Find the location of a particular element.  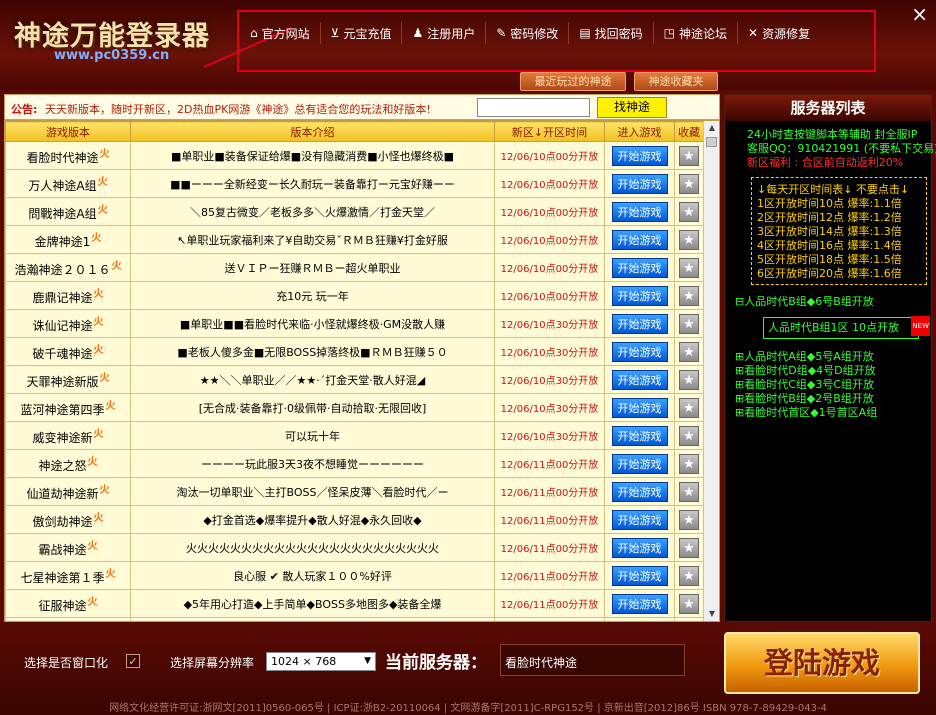

server-group: ⊞看脸时代B组◆2号B组开放 is located at coordinates (804, 398).